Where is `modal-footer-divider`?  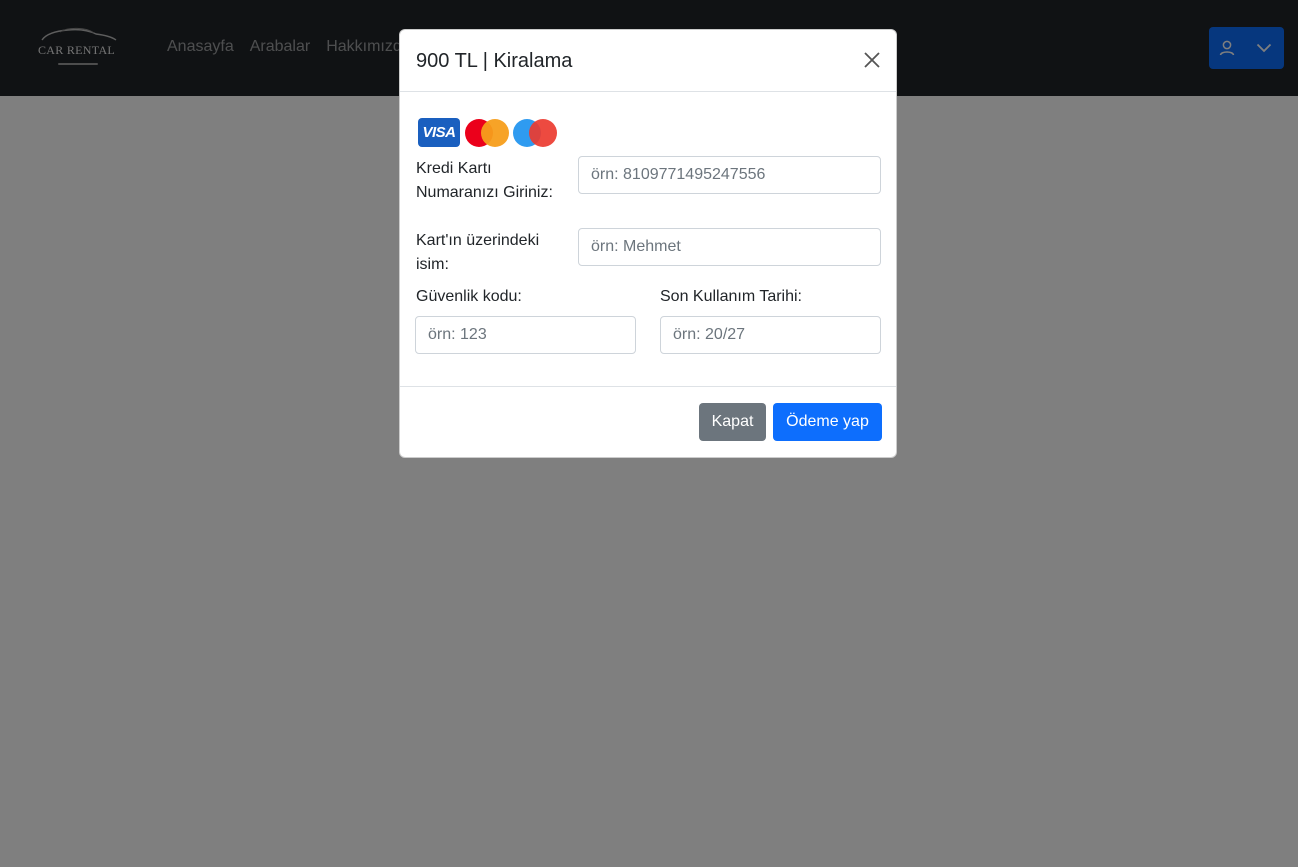
modal-footer-divider is located at coordinates (648, 386).